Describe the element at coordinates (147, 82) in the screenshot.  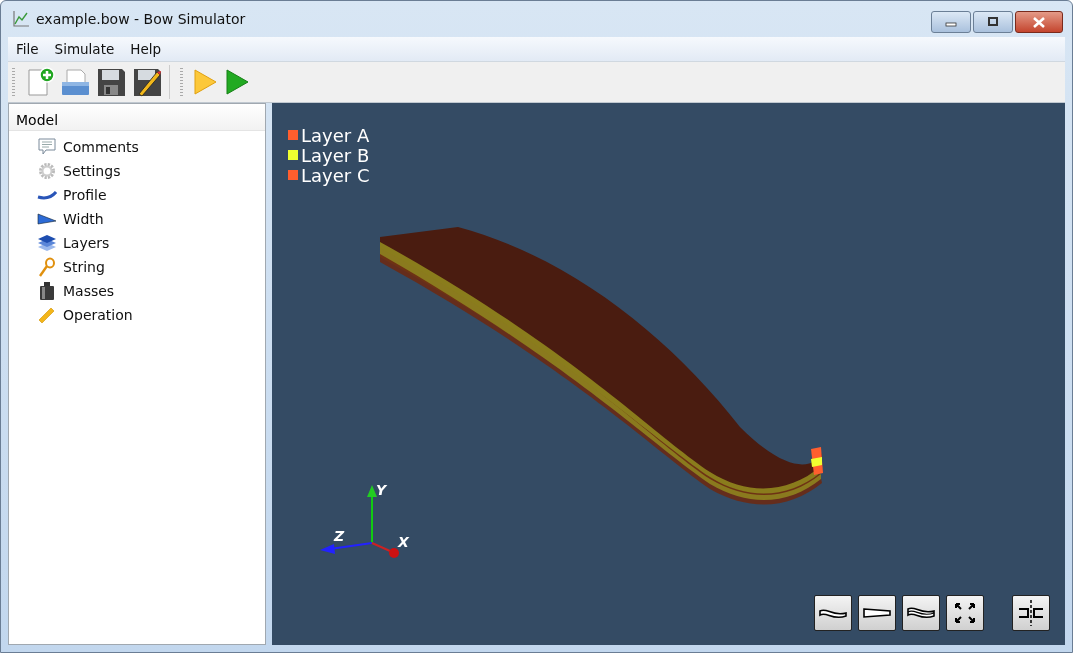
I see `floppy-pencil-icon` at that location.